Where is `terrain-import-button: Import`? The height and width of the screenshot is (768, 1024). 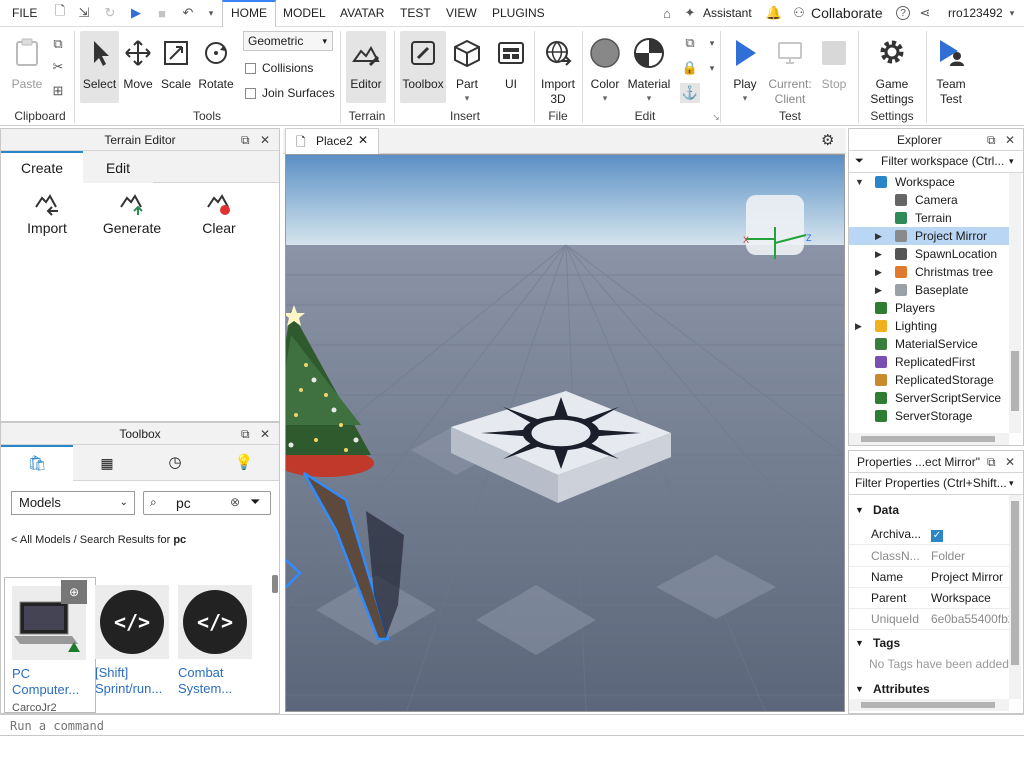 terrain-import-button: Import is located at coordinates (47, 217).